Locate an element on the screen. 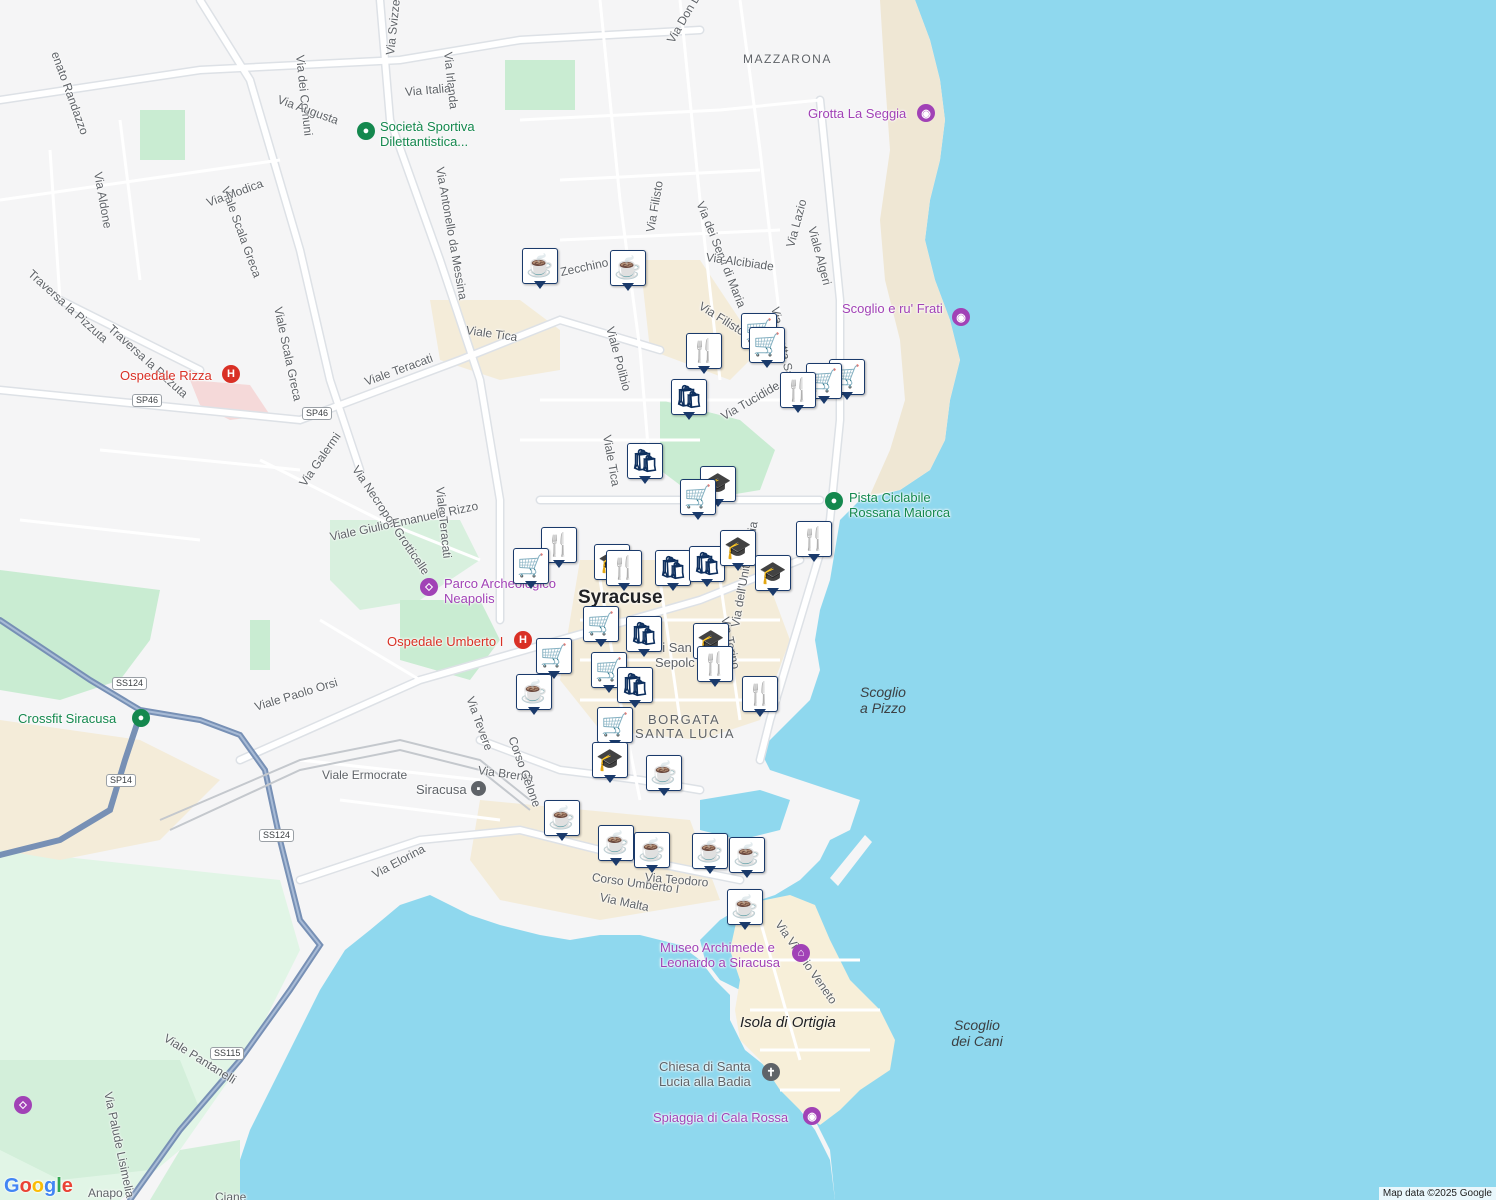 The width and height of the screenshot is (1496, 1200). road-shield: SP14 is located at coordinates (121, 780).